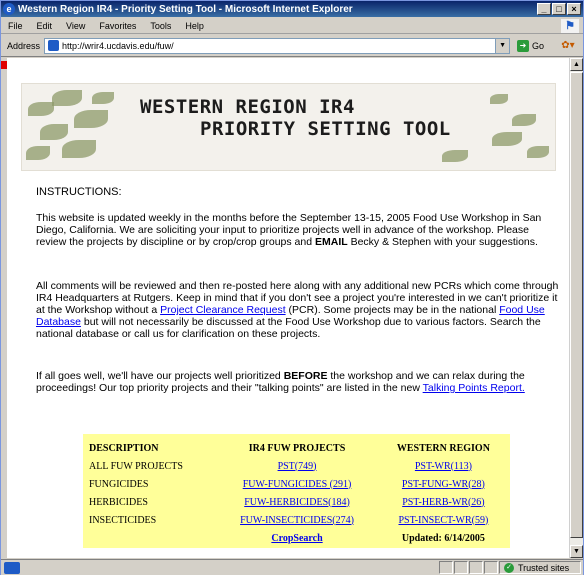 Image resolution: width=584 pixels, height=575 pixels. I want to click on crop-search-link: CropSearch, so click(296, 538).